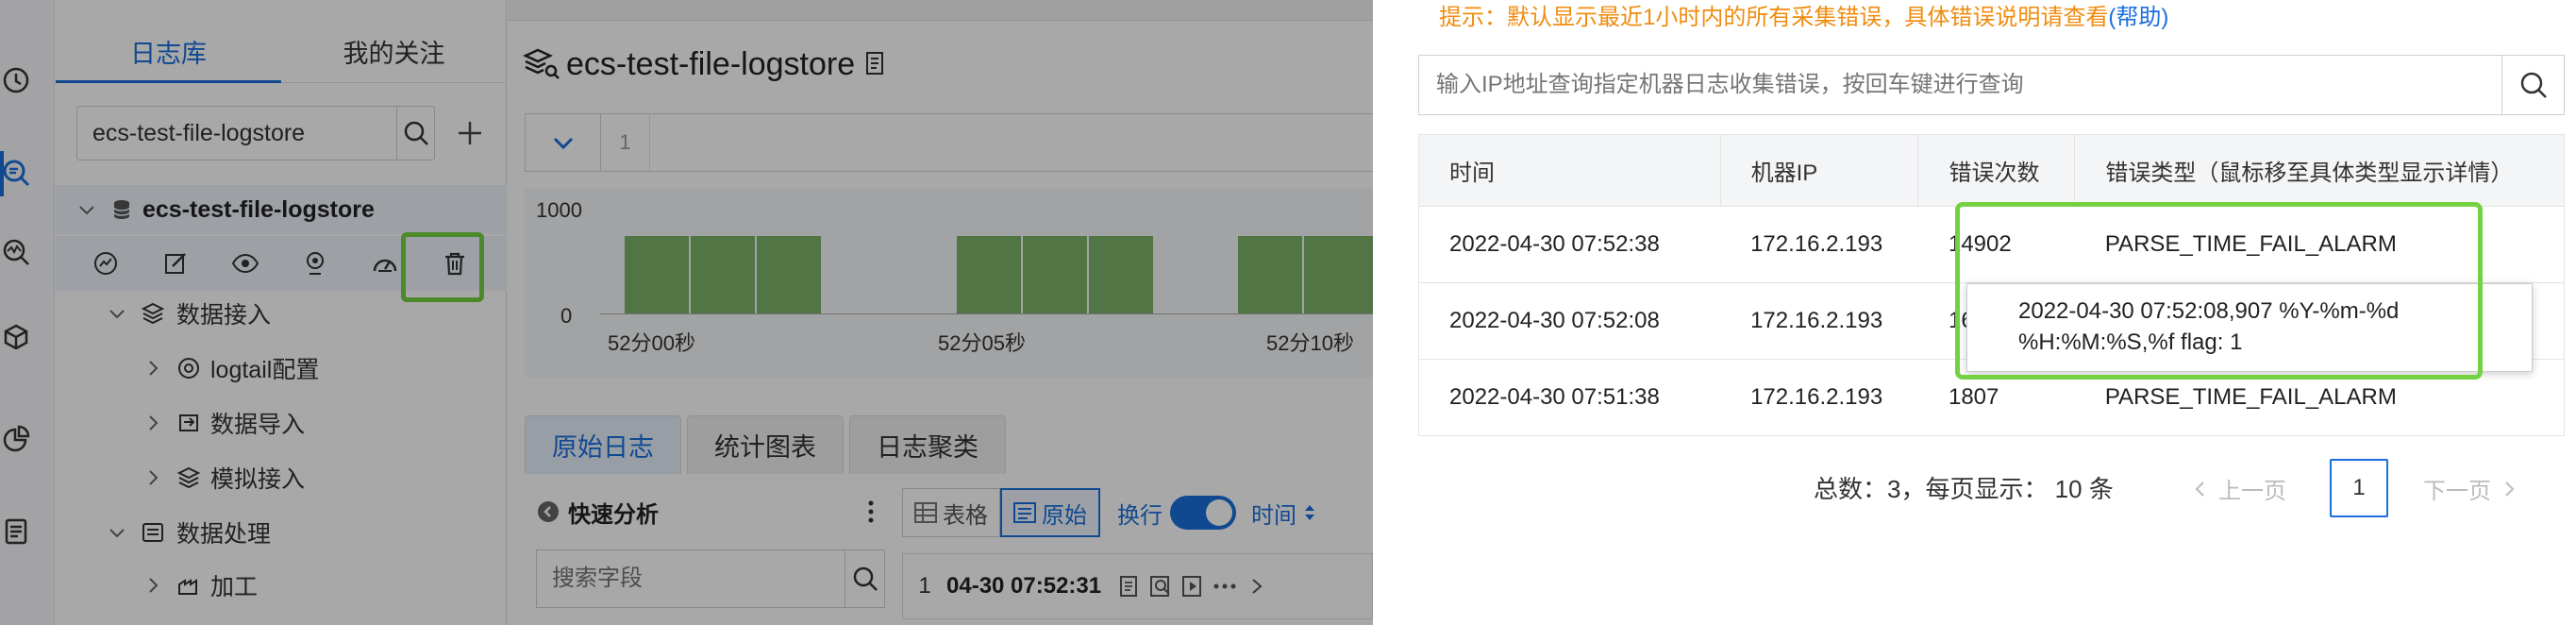 The image size is (2576, 625). I want to click on table-view-button: 表格, so click(951, 512).